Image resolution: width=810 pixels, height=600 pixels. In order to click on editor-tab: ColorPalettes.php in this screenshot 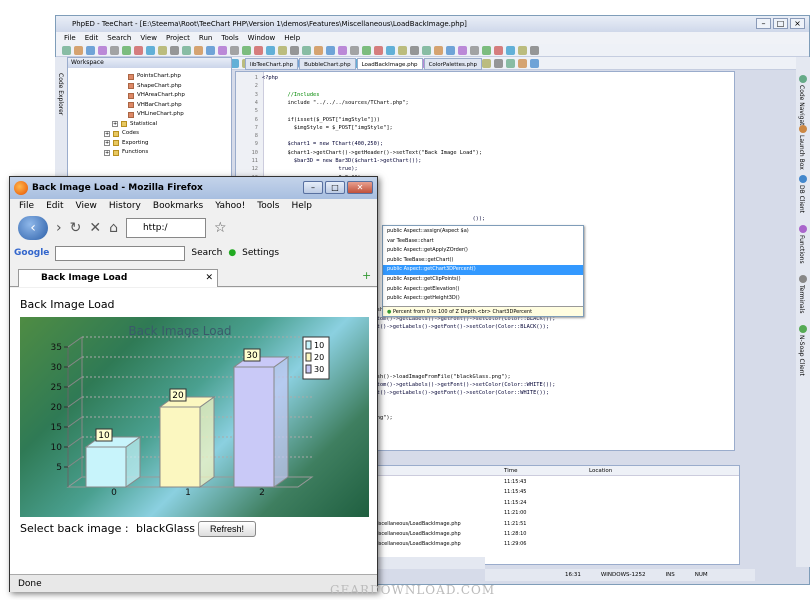, I will do `click(453, 64)`.